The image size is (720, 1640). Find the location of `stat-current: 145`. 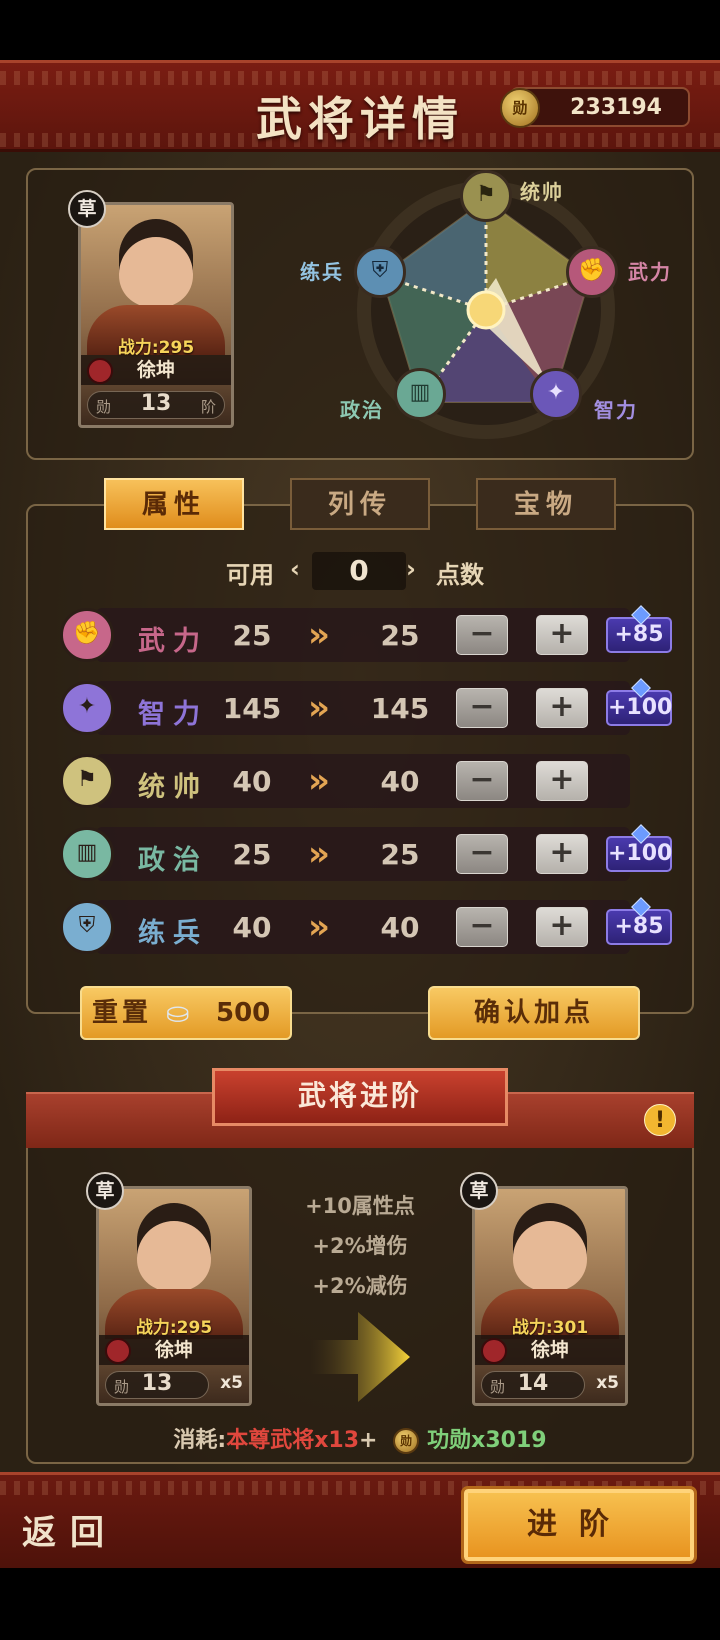

stat-current: 145 is located at coordinates (252, 708).